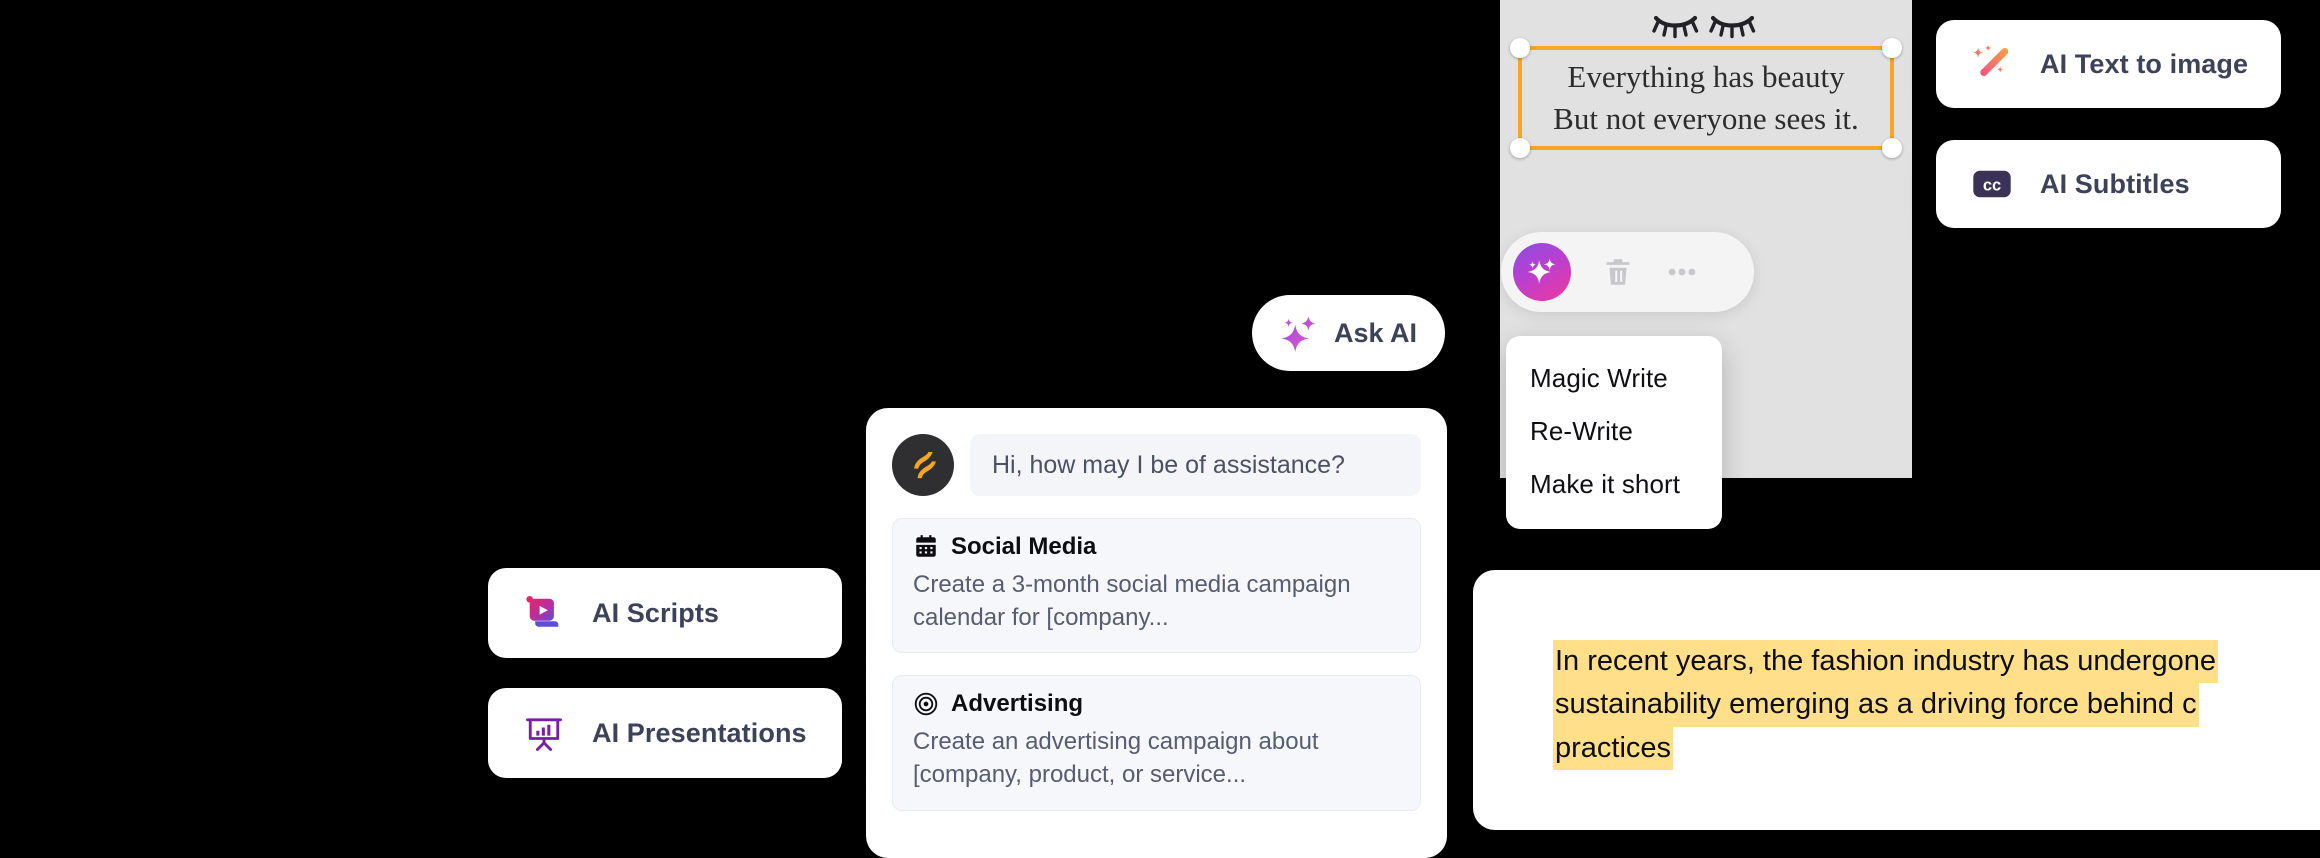 This screenshot has width=2320, height=858. I want to click on ai-write-menu: Magic Write Re-Write Make it short, so click(1614, 432).